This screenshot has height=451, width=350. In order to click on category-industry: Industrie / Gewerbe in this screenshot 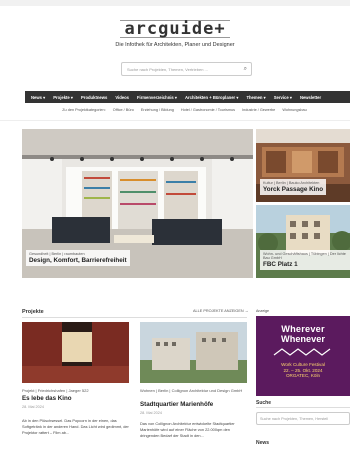, I will do `click(258, 110)`.